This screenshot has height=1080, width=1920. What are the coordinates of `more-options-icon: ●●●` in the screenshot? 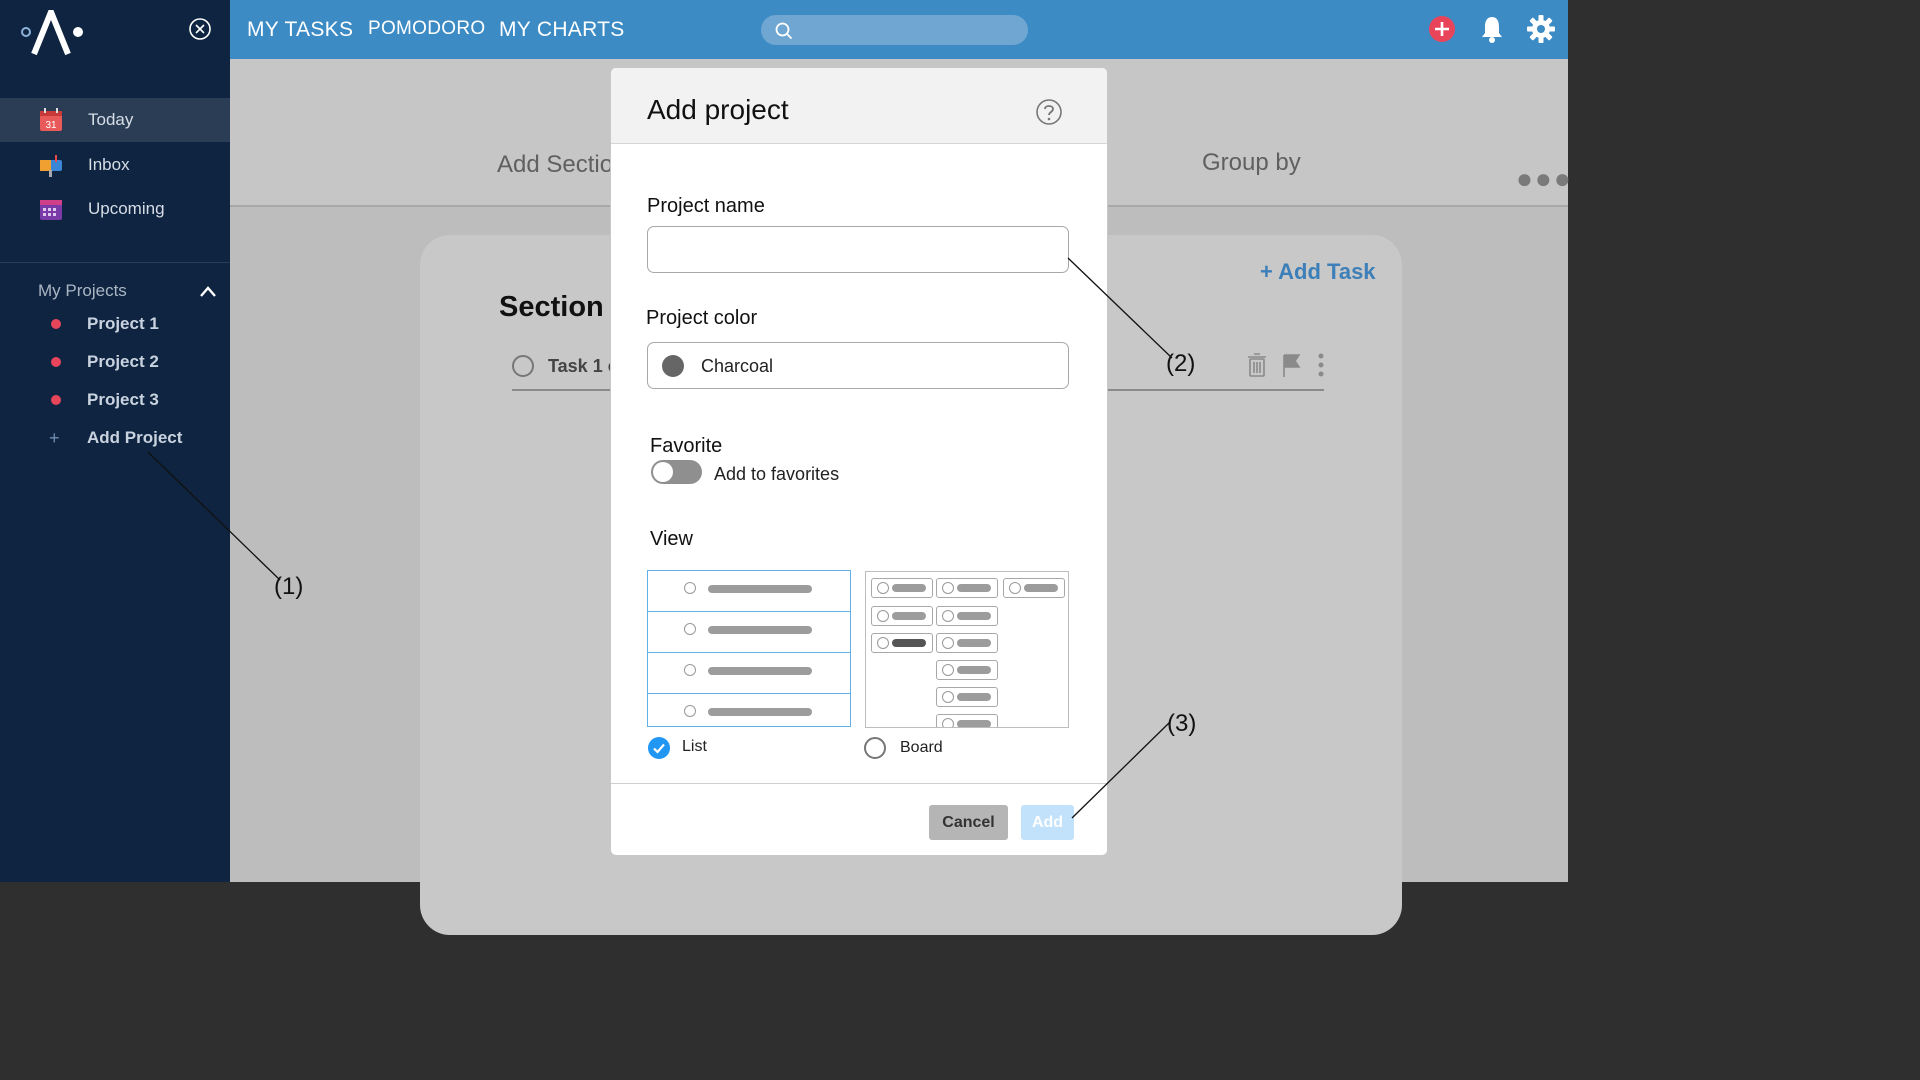 It's located at (1544, 179).